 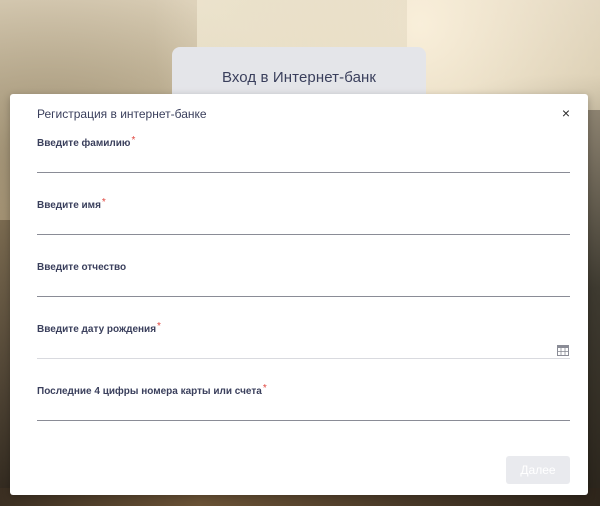 I want to click on next-button: Далее, so click(x=538, y=470).